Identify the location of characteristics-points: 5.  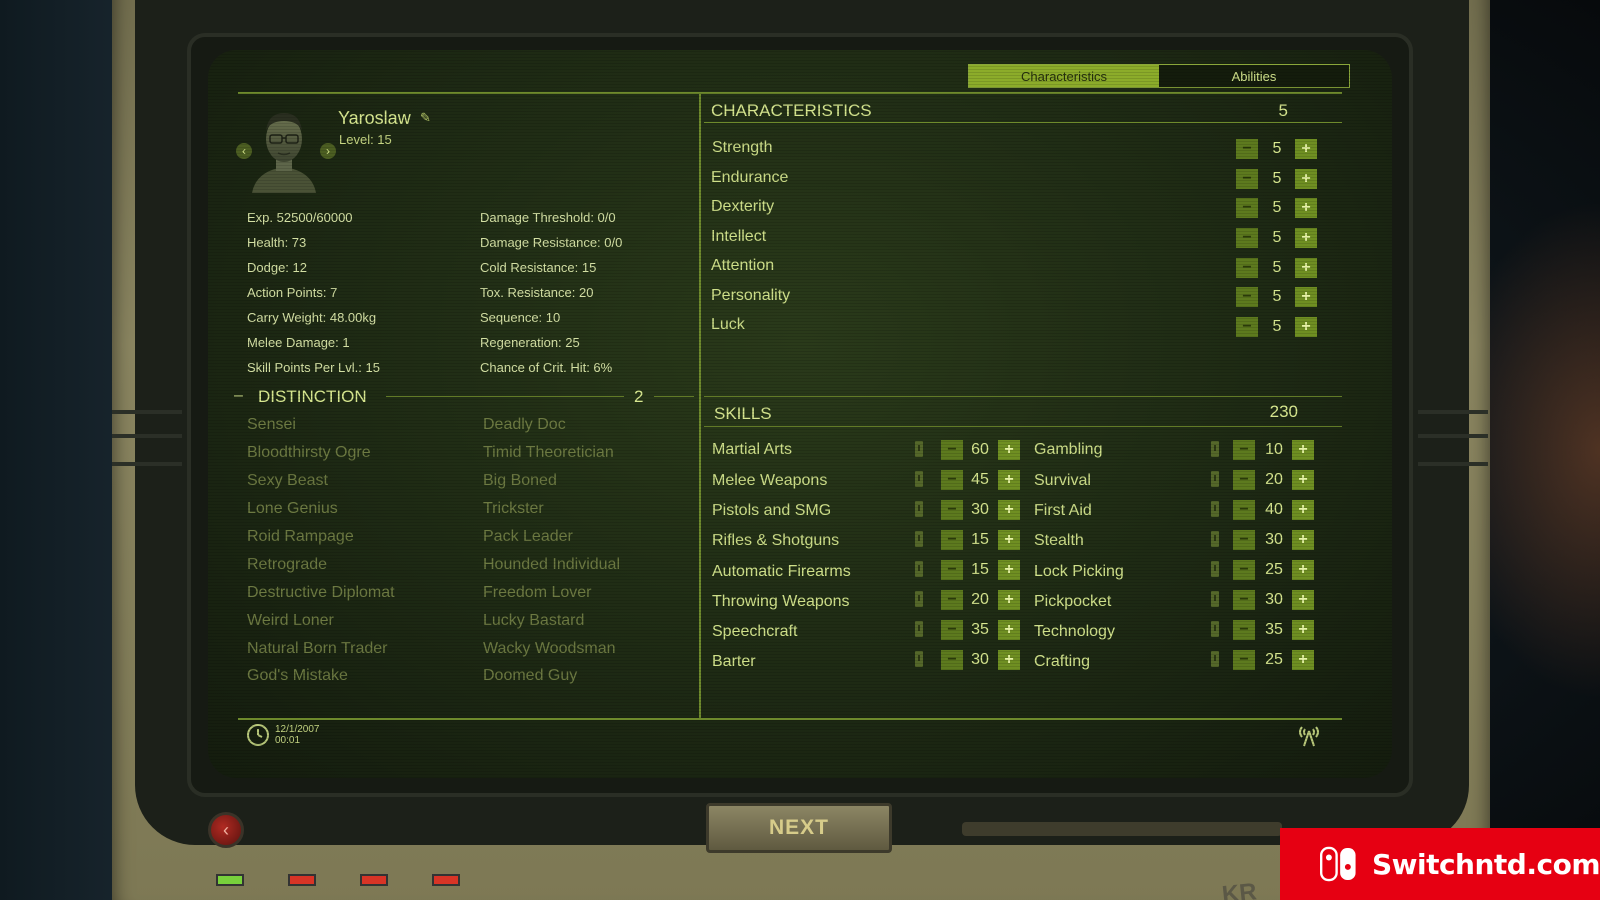
(1283, 110).